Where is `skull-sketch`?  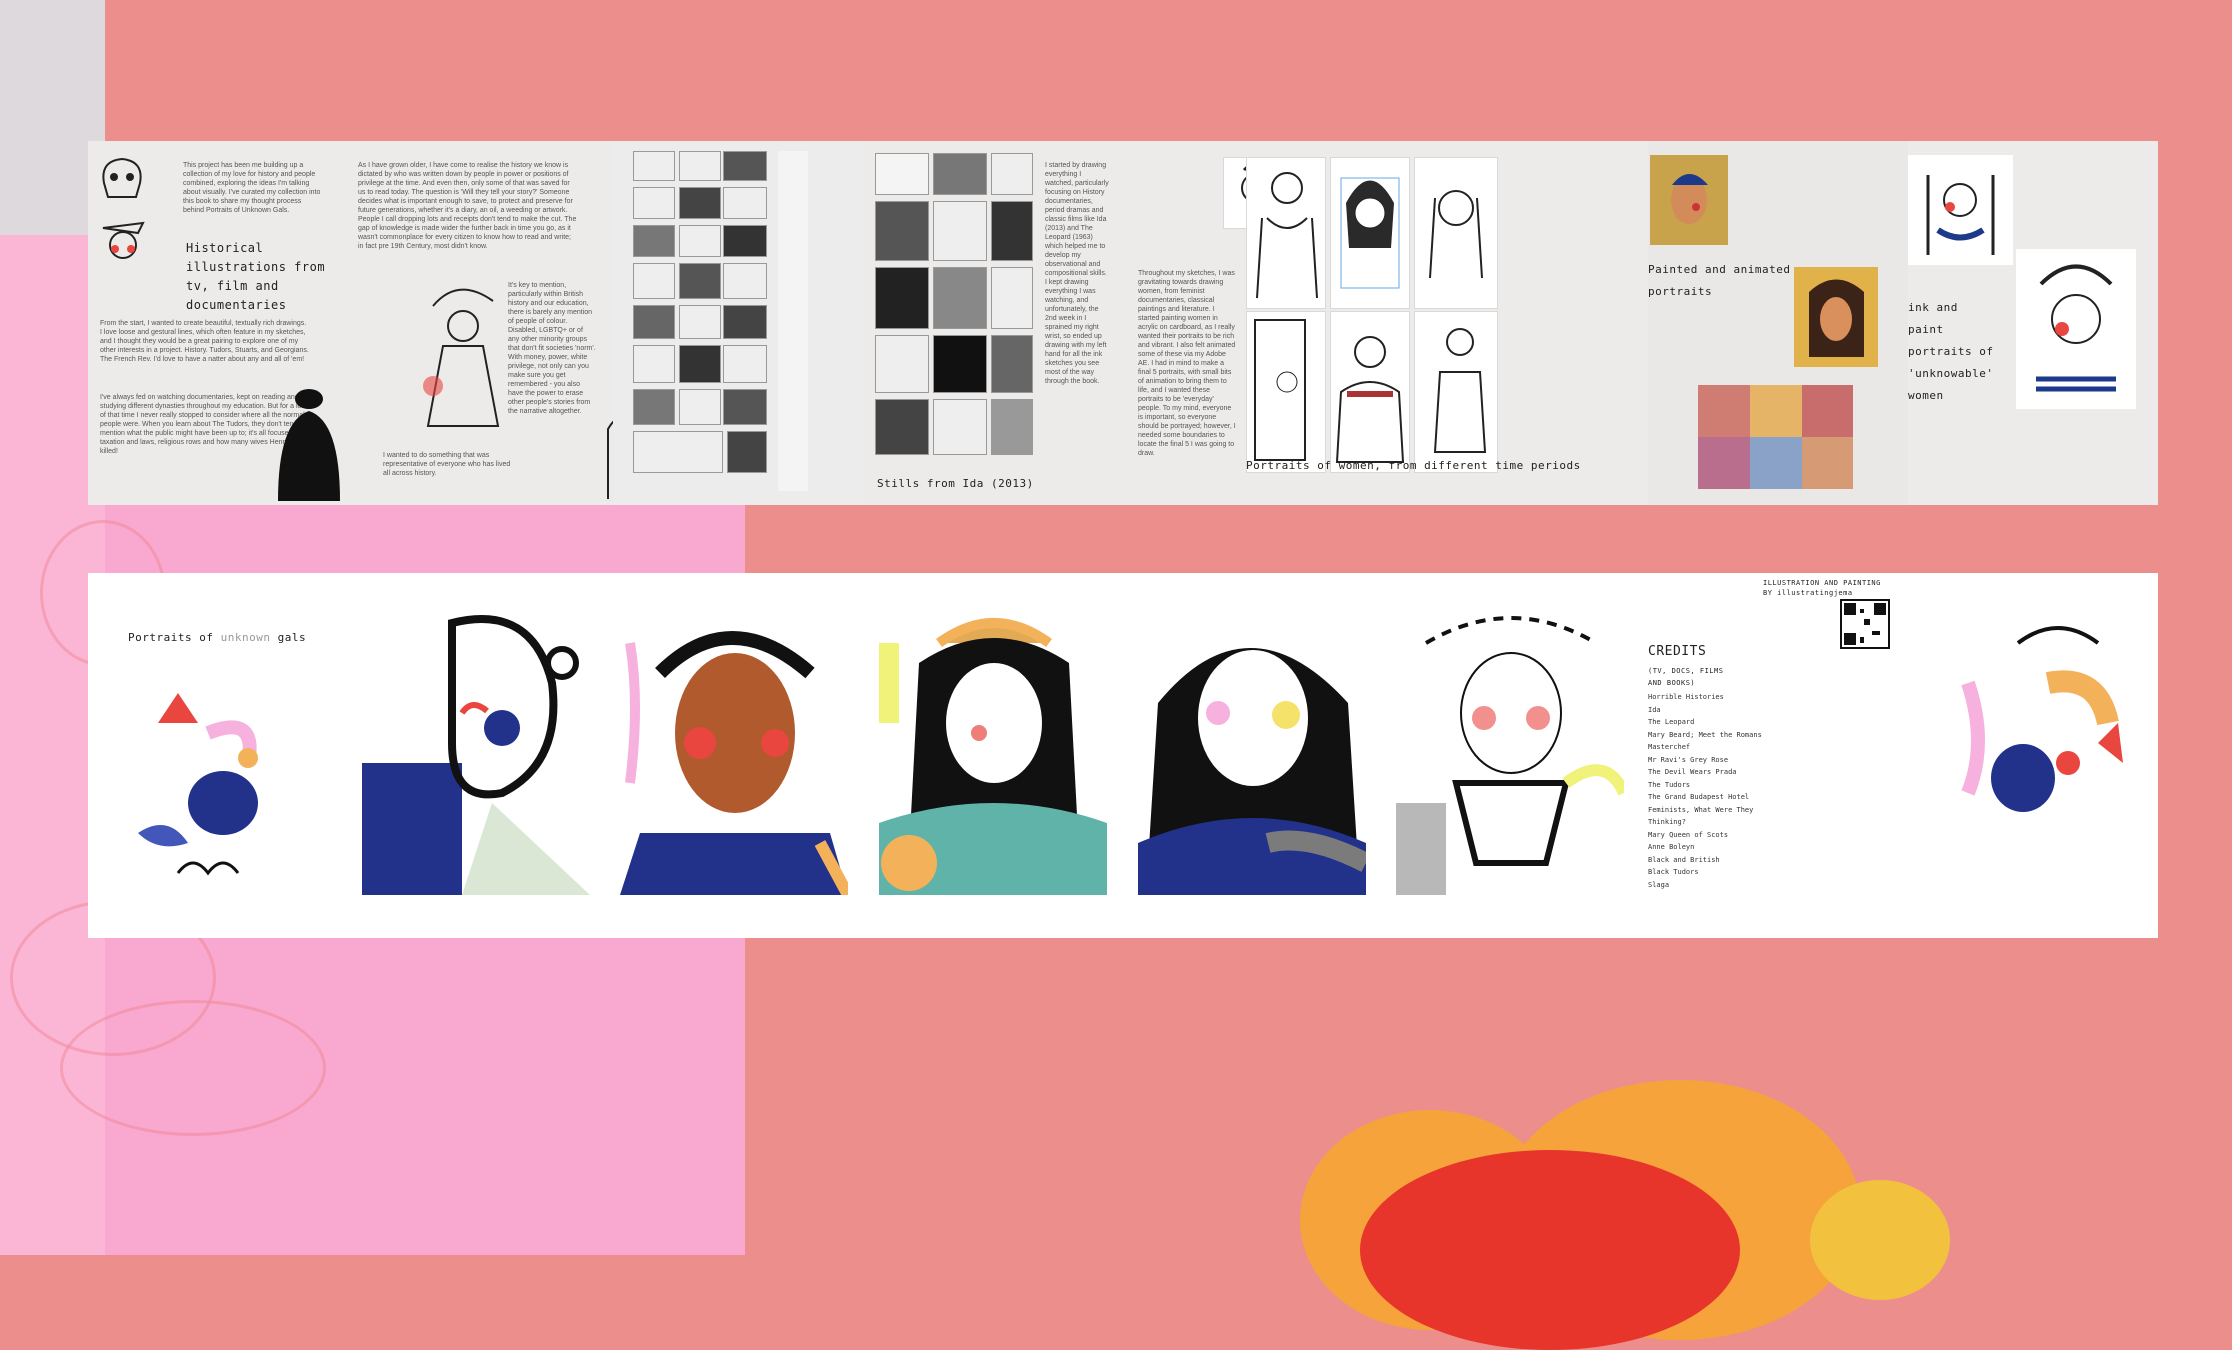
skull-sketch is located at coordinates (122, 177).